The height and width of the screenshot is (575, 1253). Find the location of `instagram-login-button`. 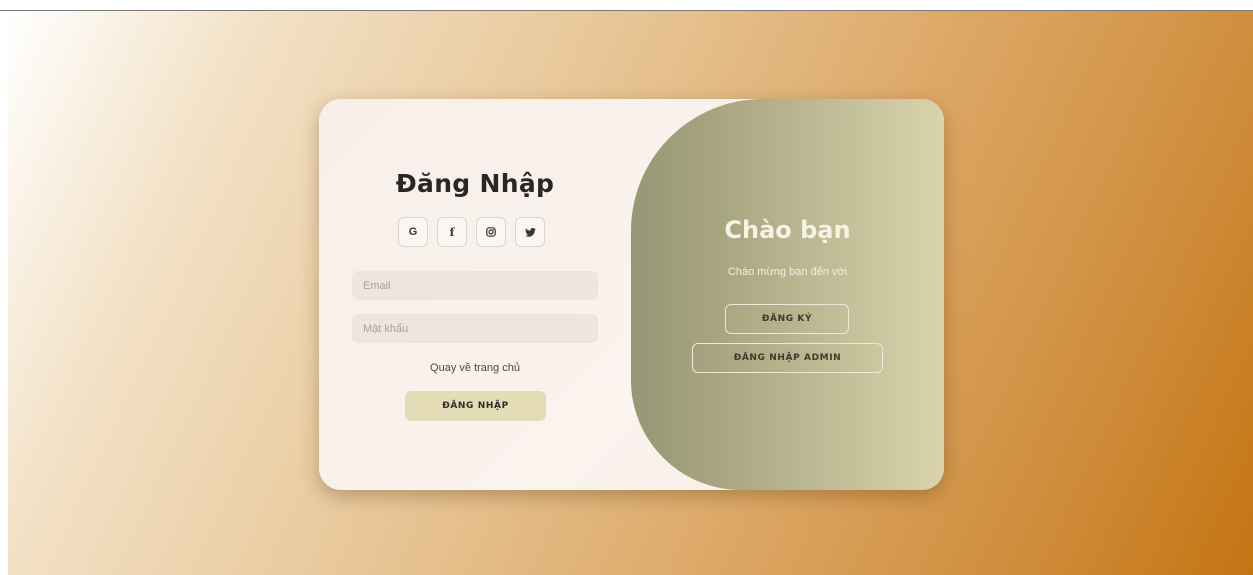

instagram-login-button is located at coordinates (491, 232).